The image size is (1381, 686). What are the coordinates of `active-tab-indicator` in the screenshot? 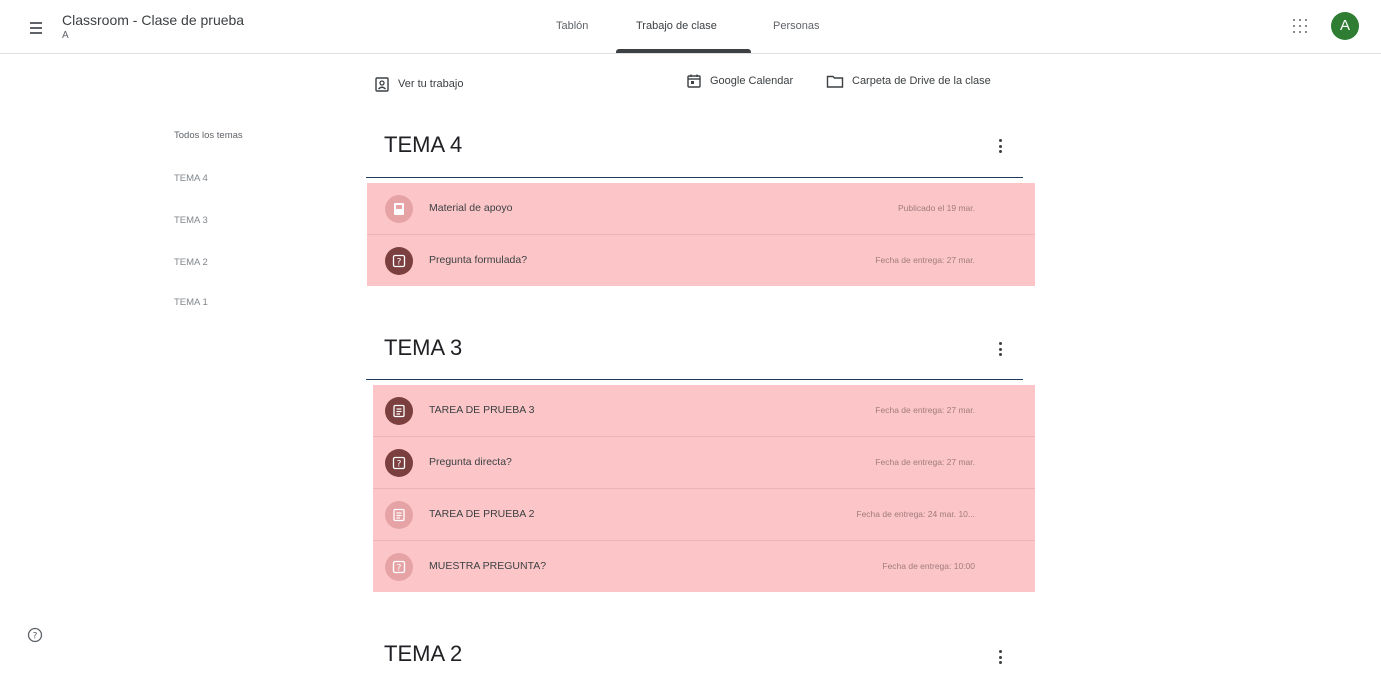 It's located at (683, 51).